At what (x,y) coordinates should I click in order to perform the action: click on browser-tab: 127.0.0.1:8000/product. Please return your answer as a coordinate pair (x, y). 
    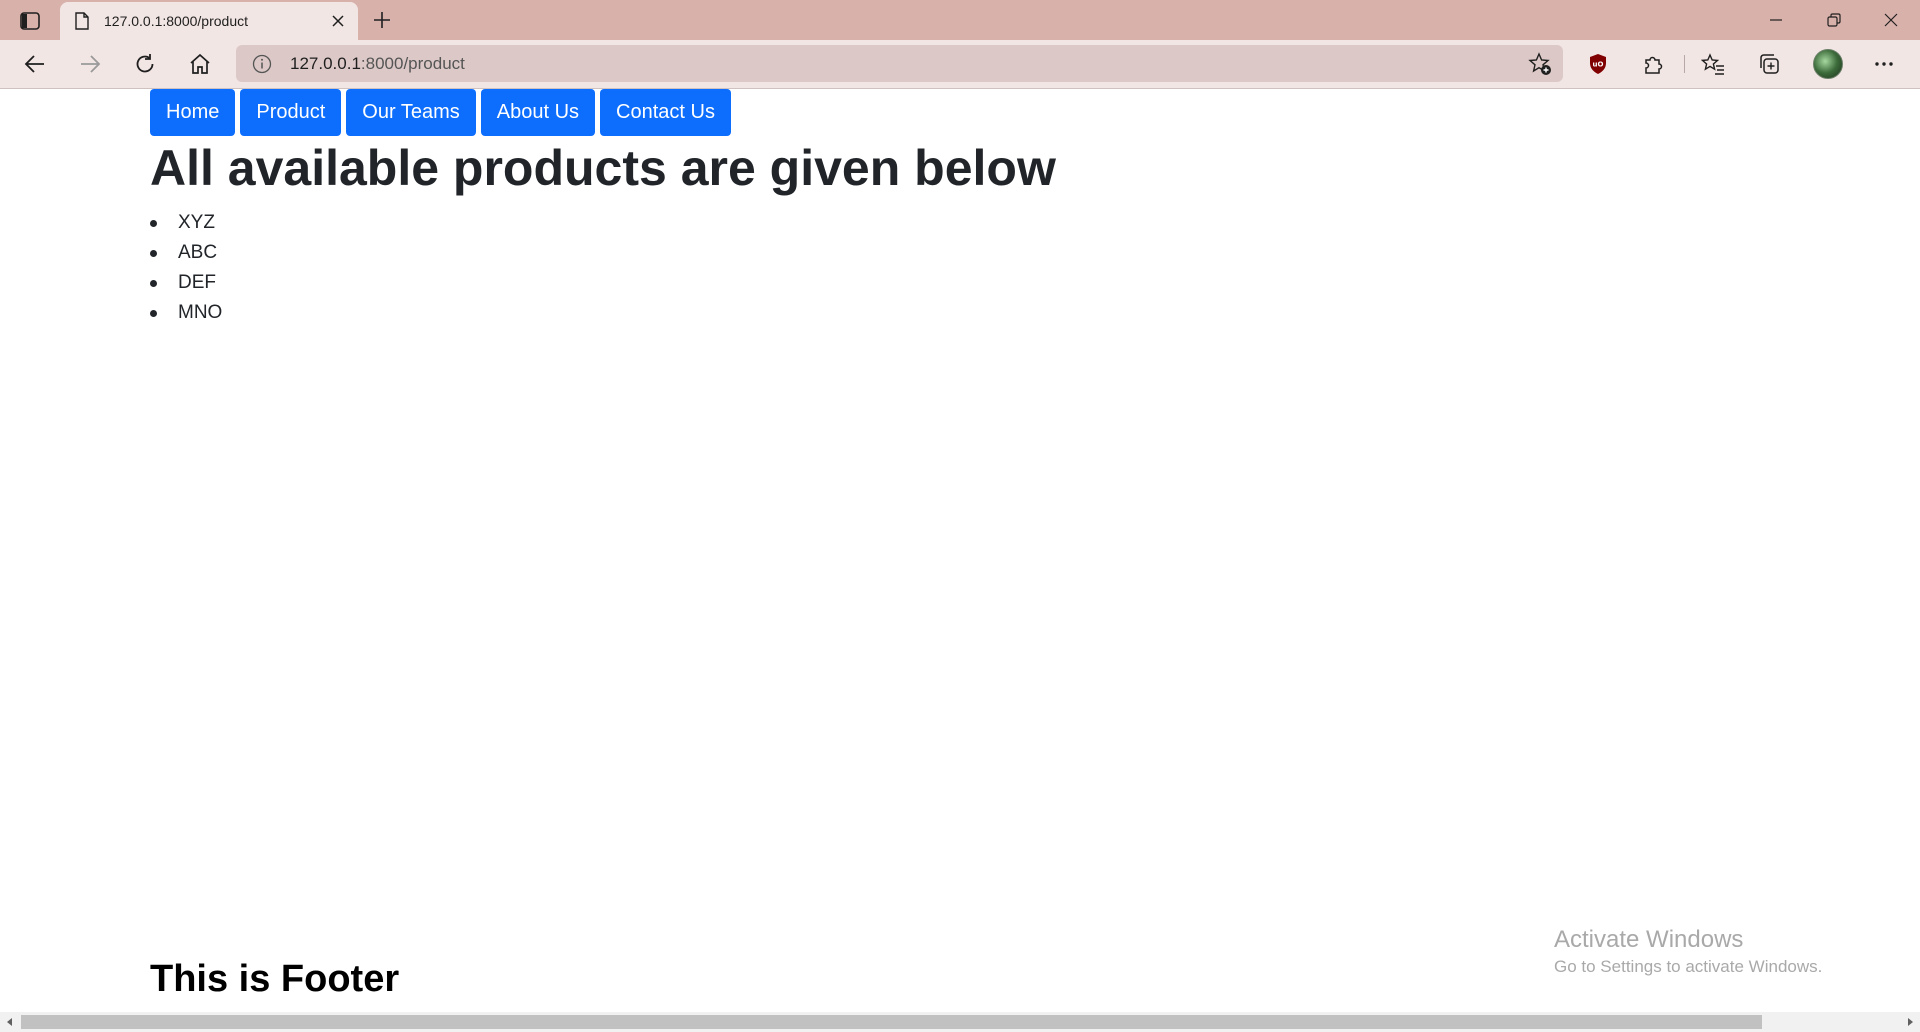
    Looking at the image, I should click on (209, 21).